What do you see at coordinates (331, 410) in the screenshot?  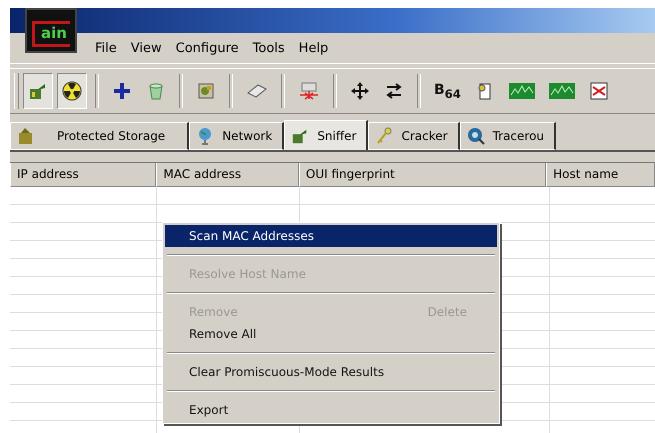 I see `menu-item: Export` at bounding box center [331, 410].